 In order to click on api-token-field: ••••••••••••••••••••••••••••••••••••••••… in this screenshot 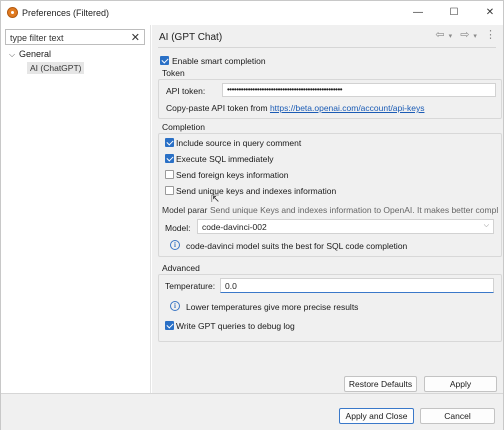, I will do `click(359, 90)`.